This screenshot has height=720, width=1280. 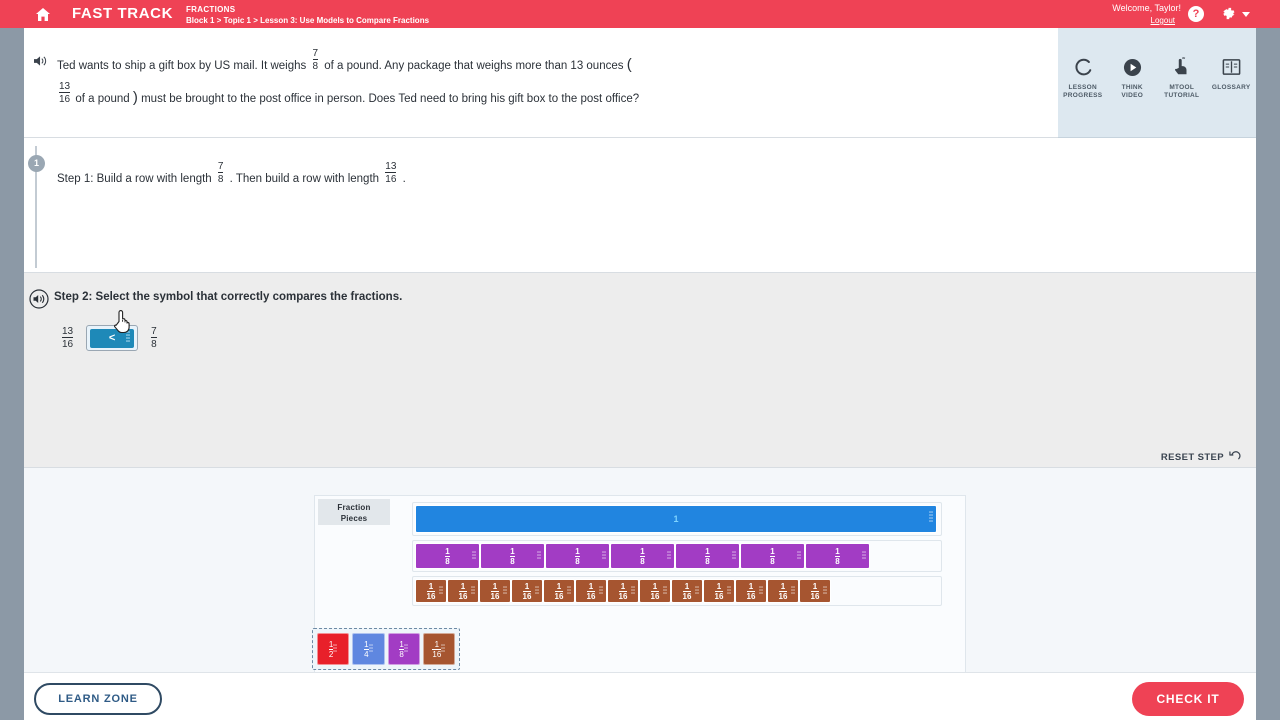 I want to click on think-video-button: THINK VIDEO, so click(x=1132, y=78).